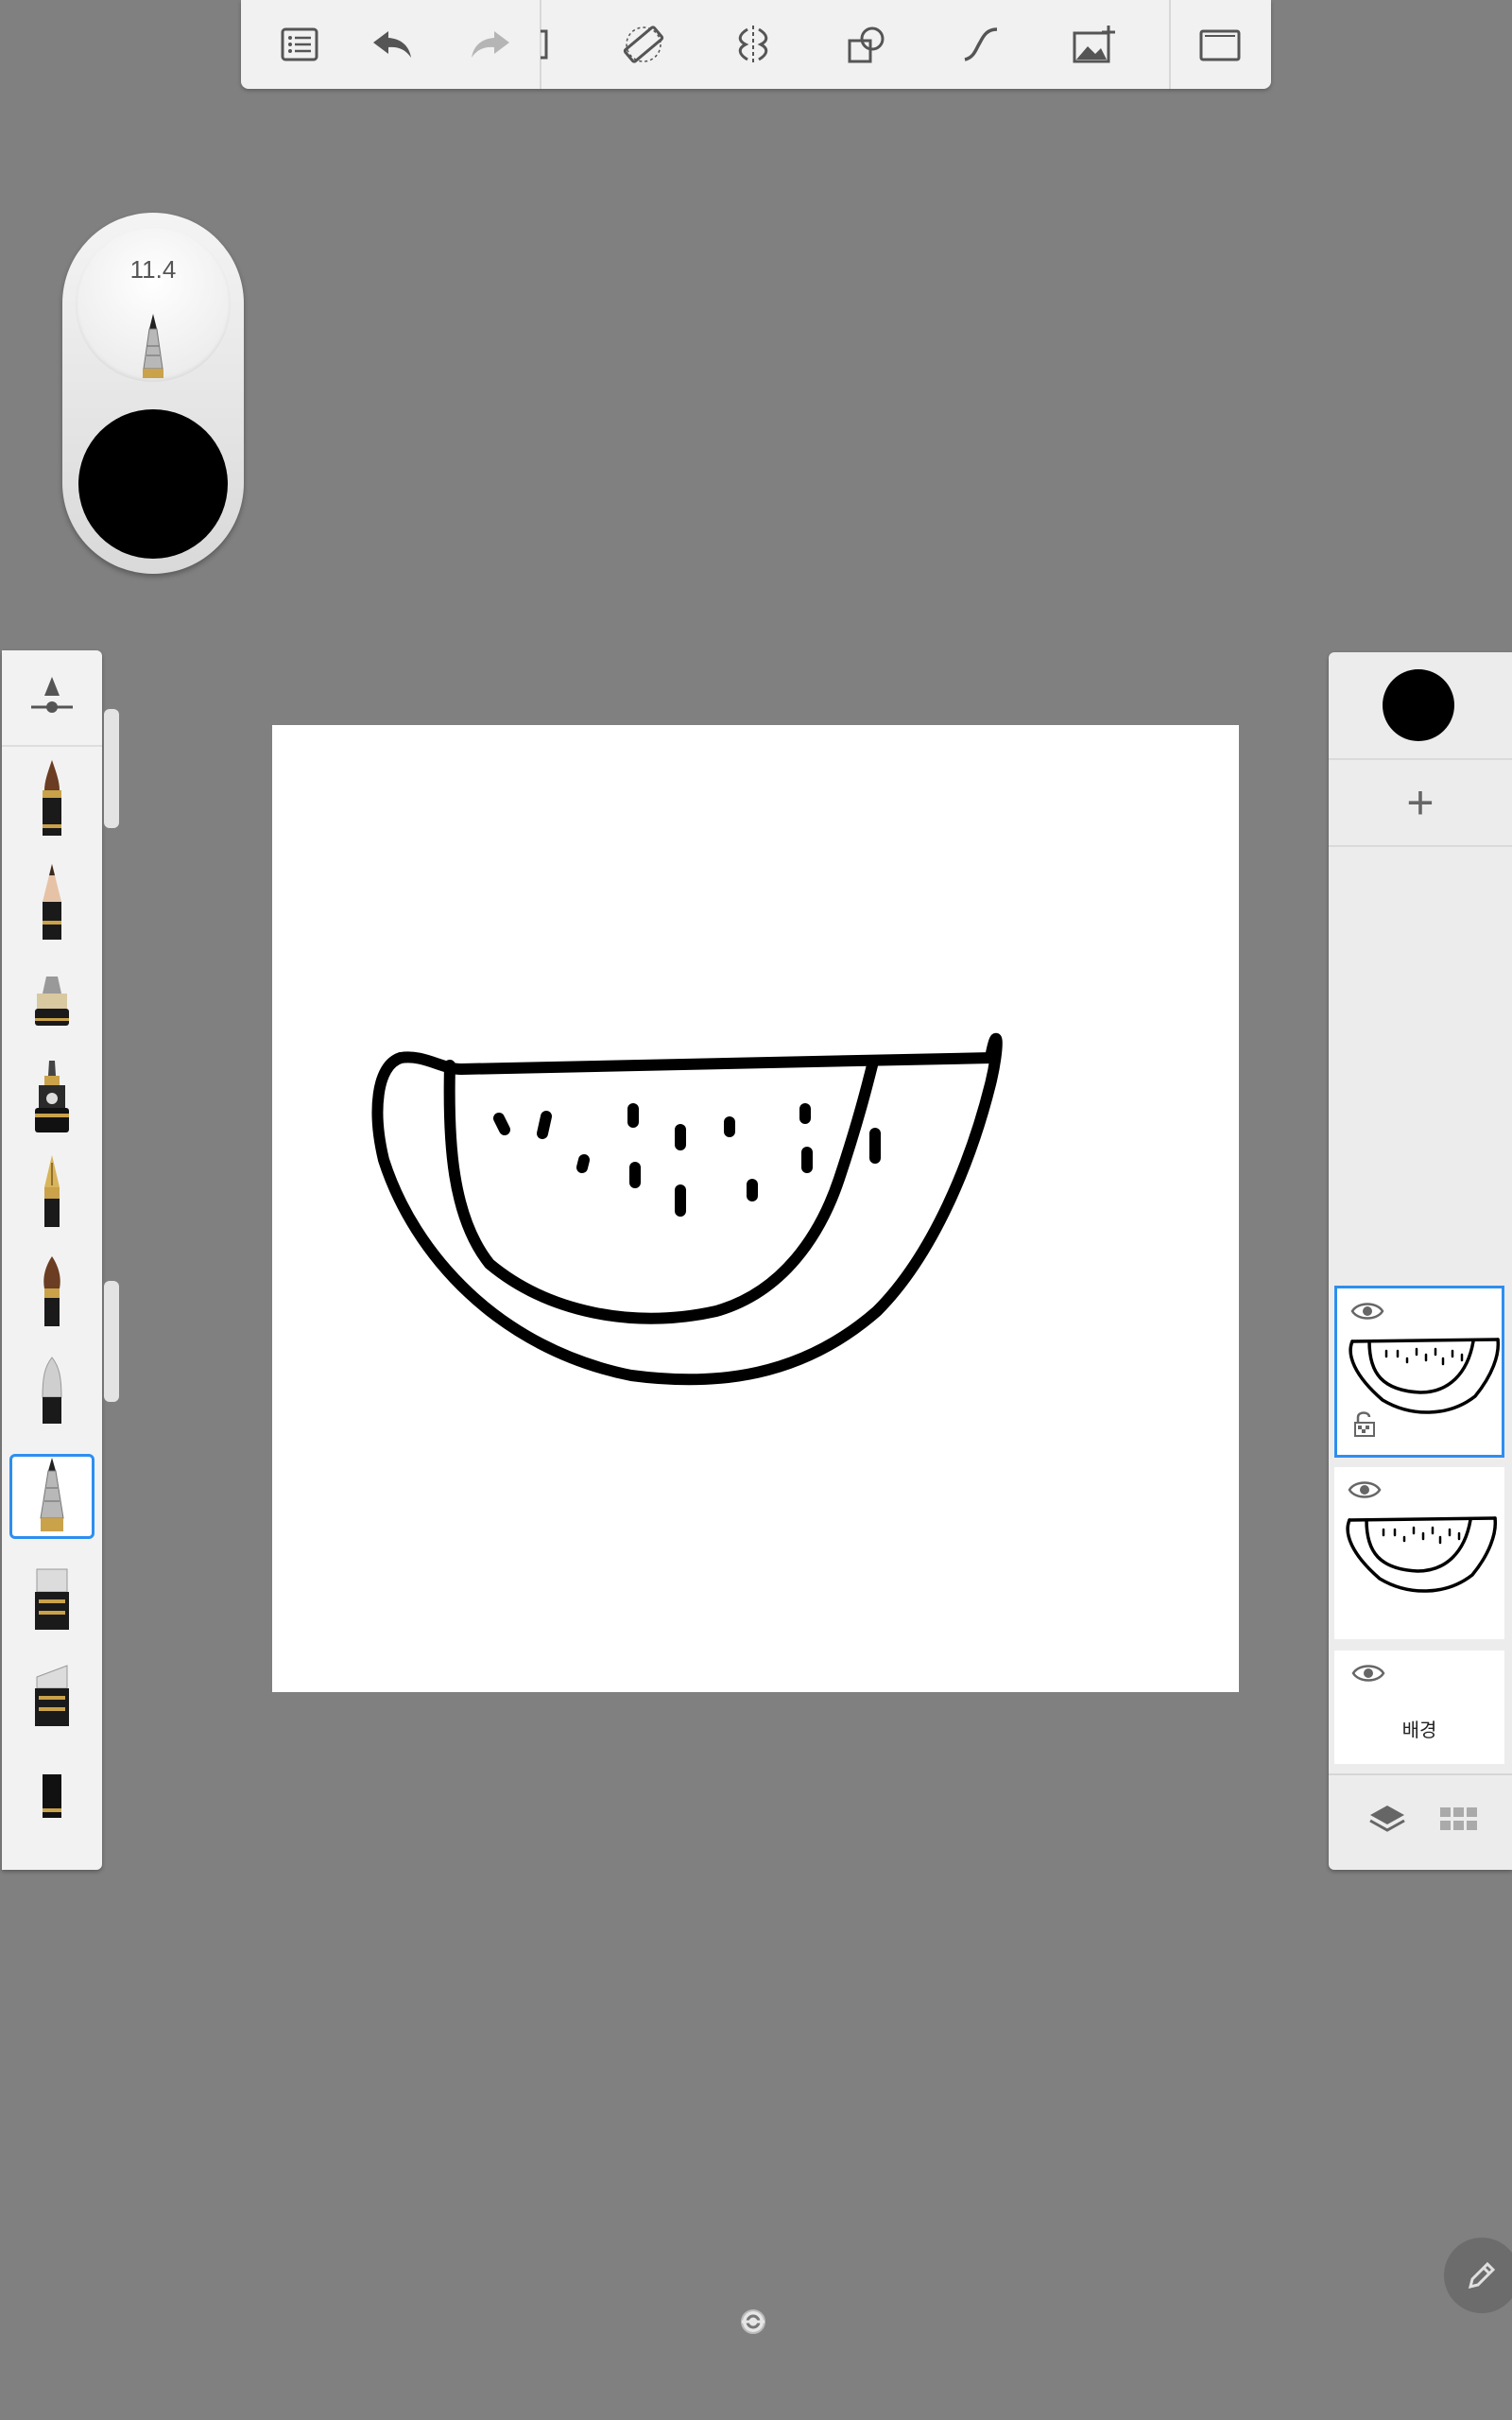 The height and width of the screenshot is (2420, 1512). I want to click on ballpoint-pen-icon, so click(153, 346).